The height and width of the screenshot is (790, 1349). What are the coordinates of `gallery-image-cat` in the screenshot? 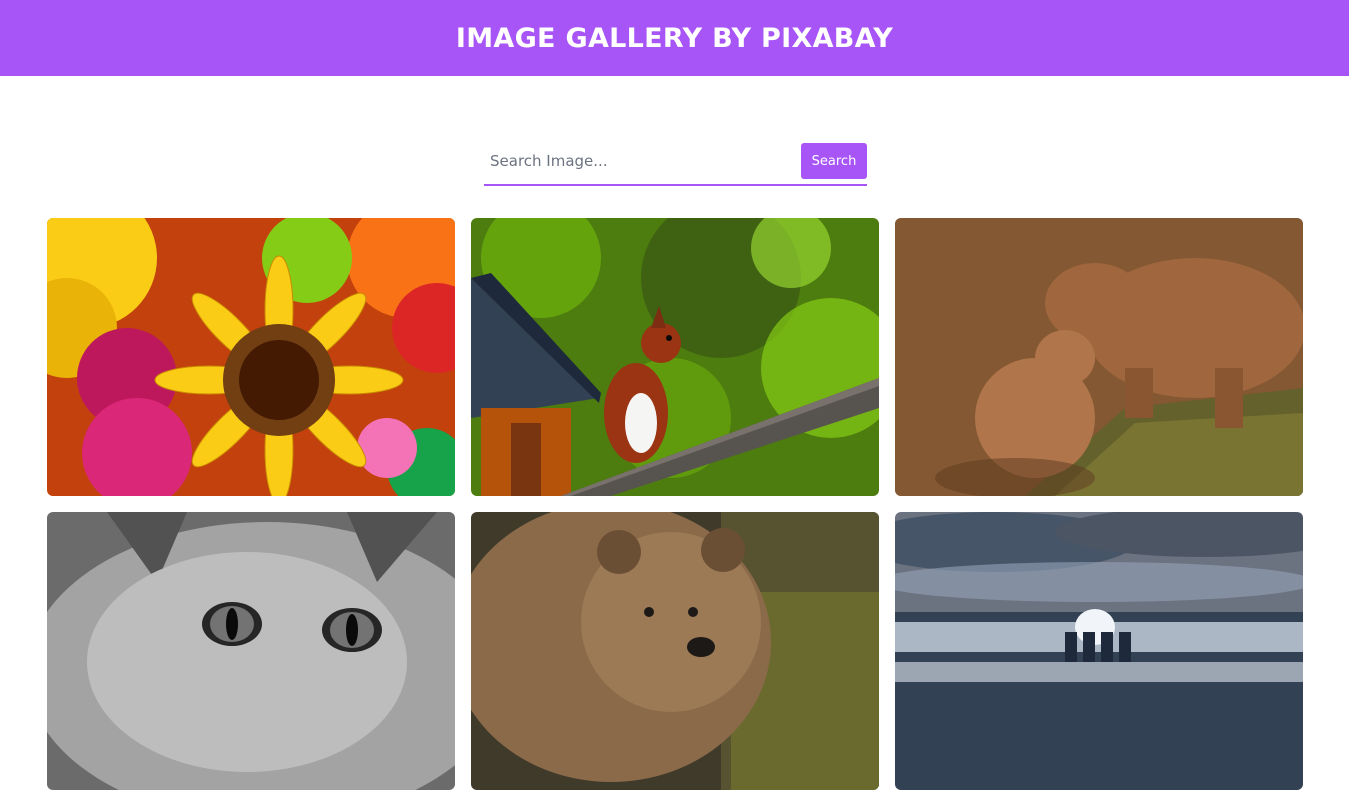 It's located at (251, 651).